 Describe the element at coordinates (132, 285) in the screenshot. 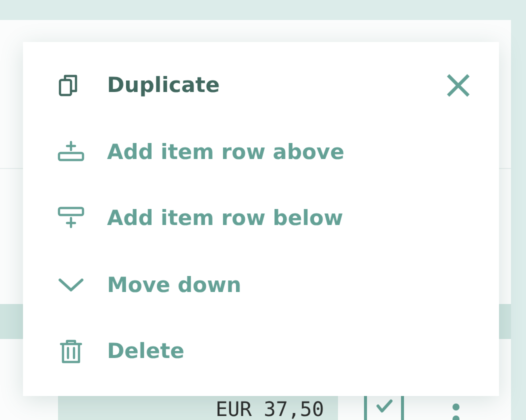

I see `menu-item: Move down` at that location.